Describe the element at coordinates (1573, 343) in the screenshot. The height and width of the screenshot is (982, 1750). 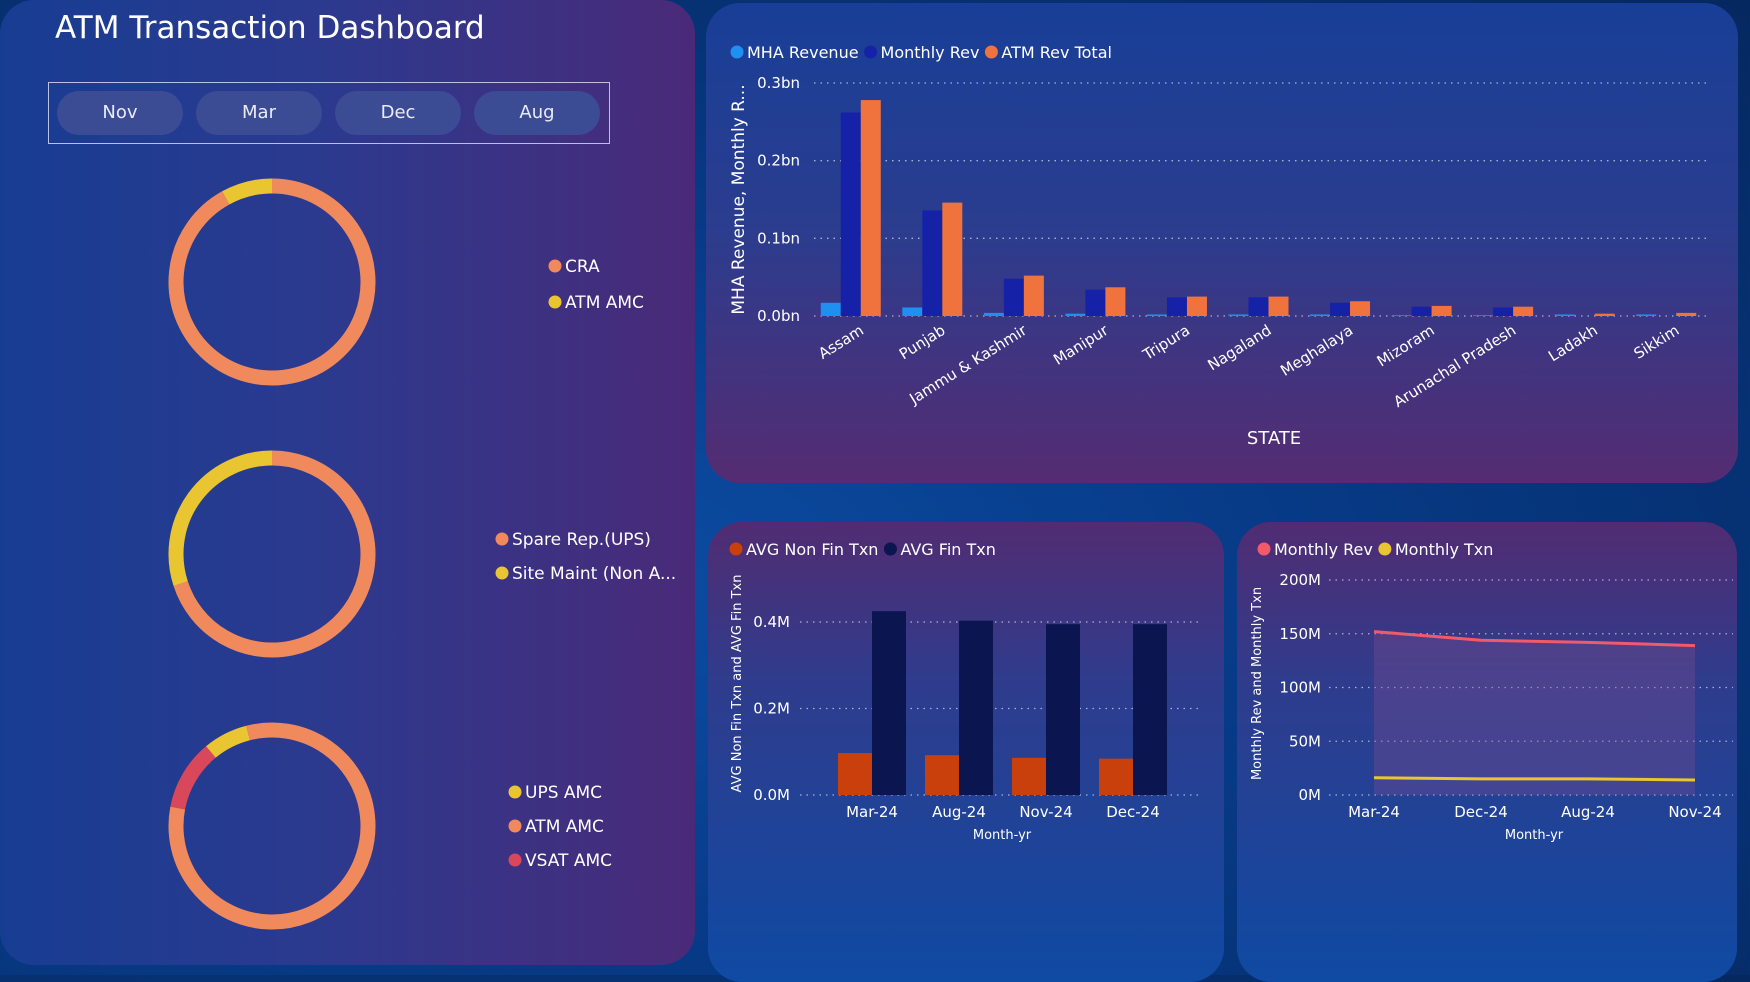
I see `state-chart-xtick-ladakh: Ladakh` at that location.